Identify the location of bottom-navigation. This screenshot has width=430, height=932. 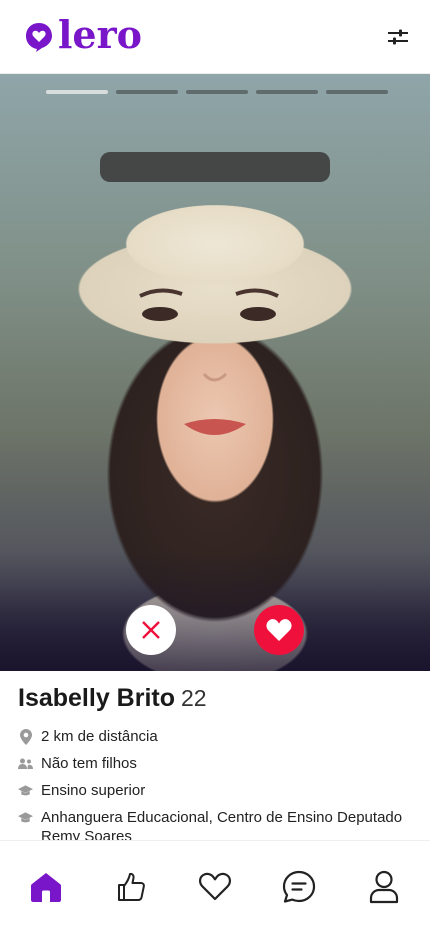
(215, 886).